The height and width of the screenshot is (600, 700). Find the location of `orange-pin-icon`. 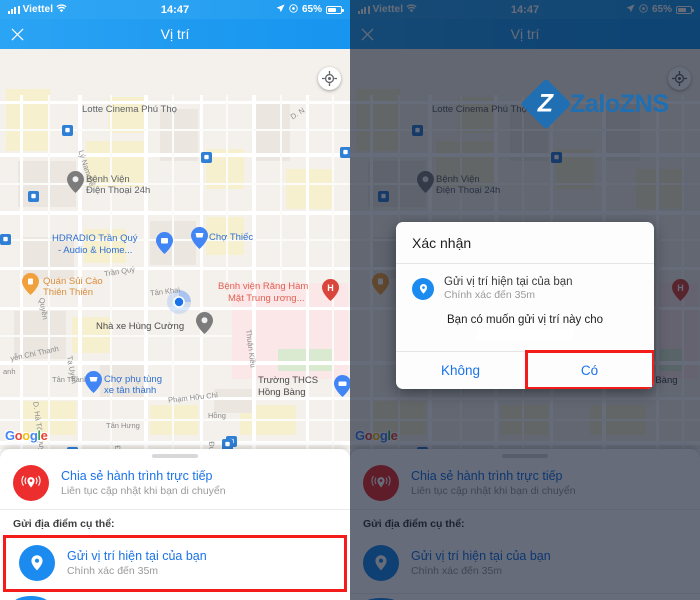

orange-pin-icon is located at coordinates (30, 284).